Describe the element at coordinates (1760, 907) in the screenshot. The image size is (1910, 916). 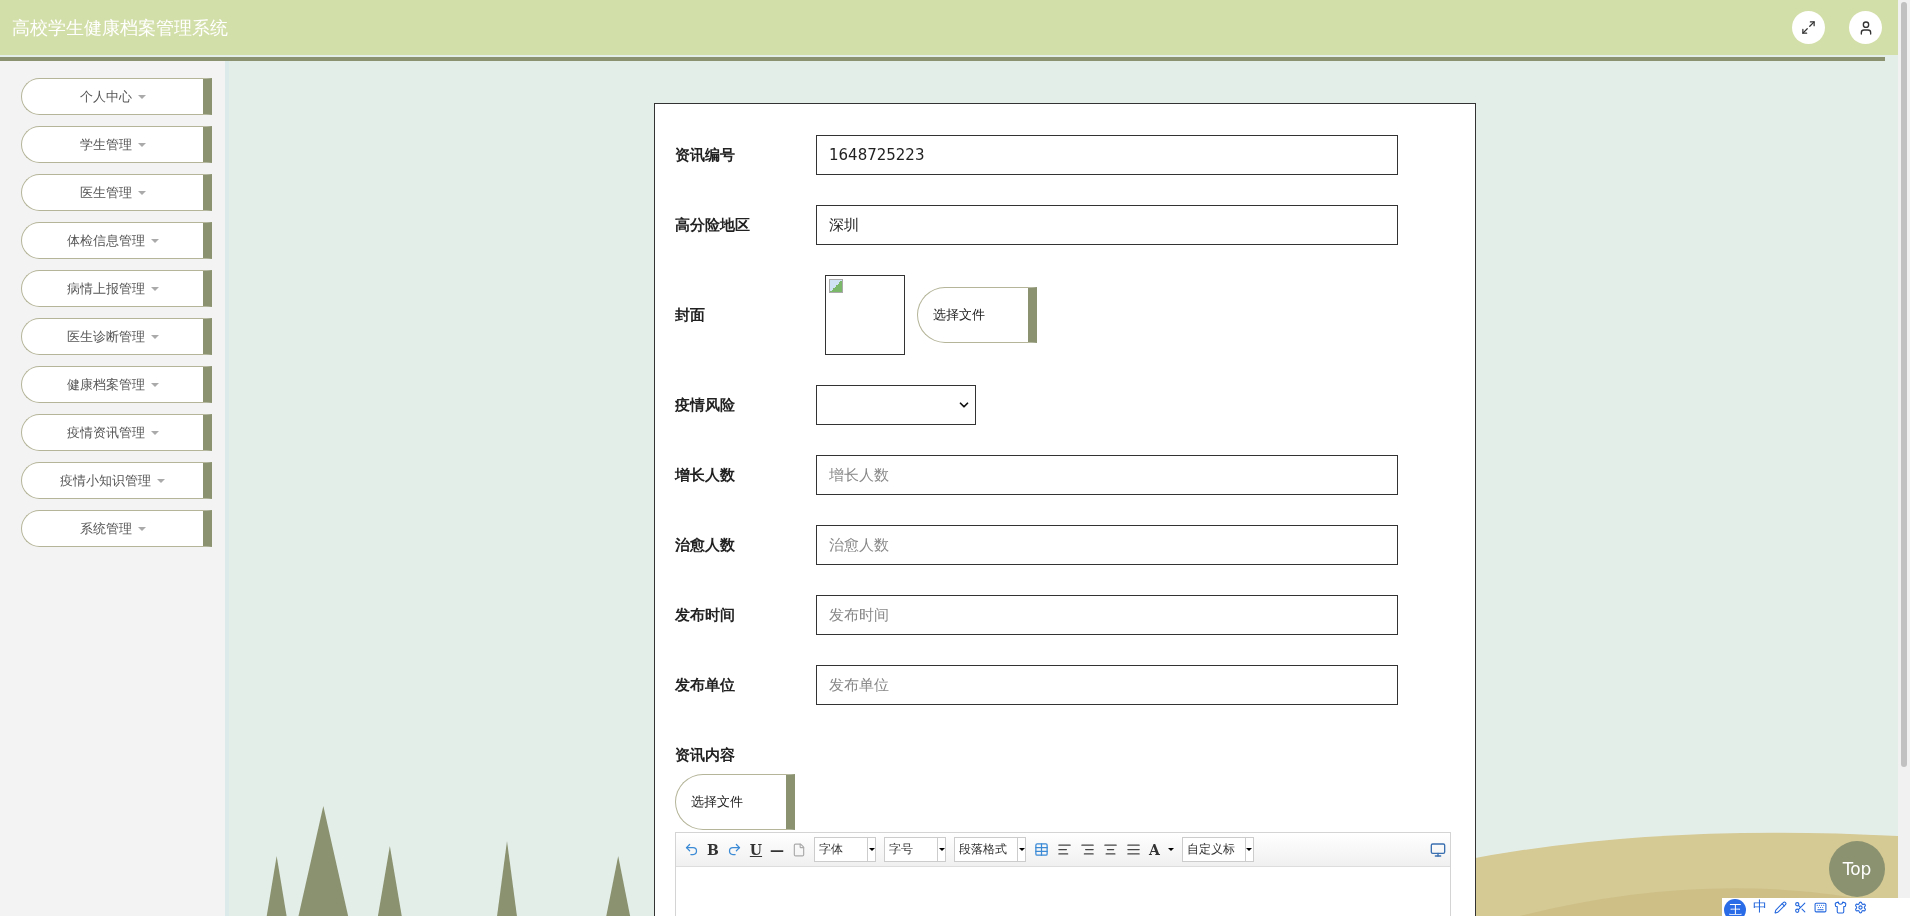
I see `ime-mode: 中` at that location.